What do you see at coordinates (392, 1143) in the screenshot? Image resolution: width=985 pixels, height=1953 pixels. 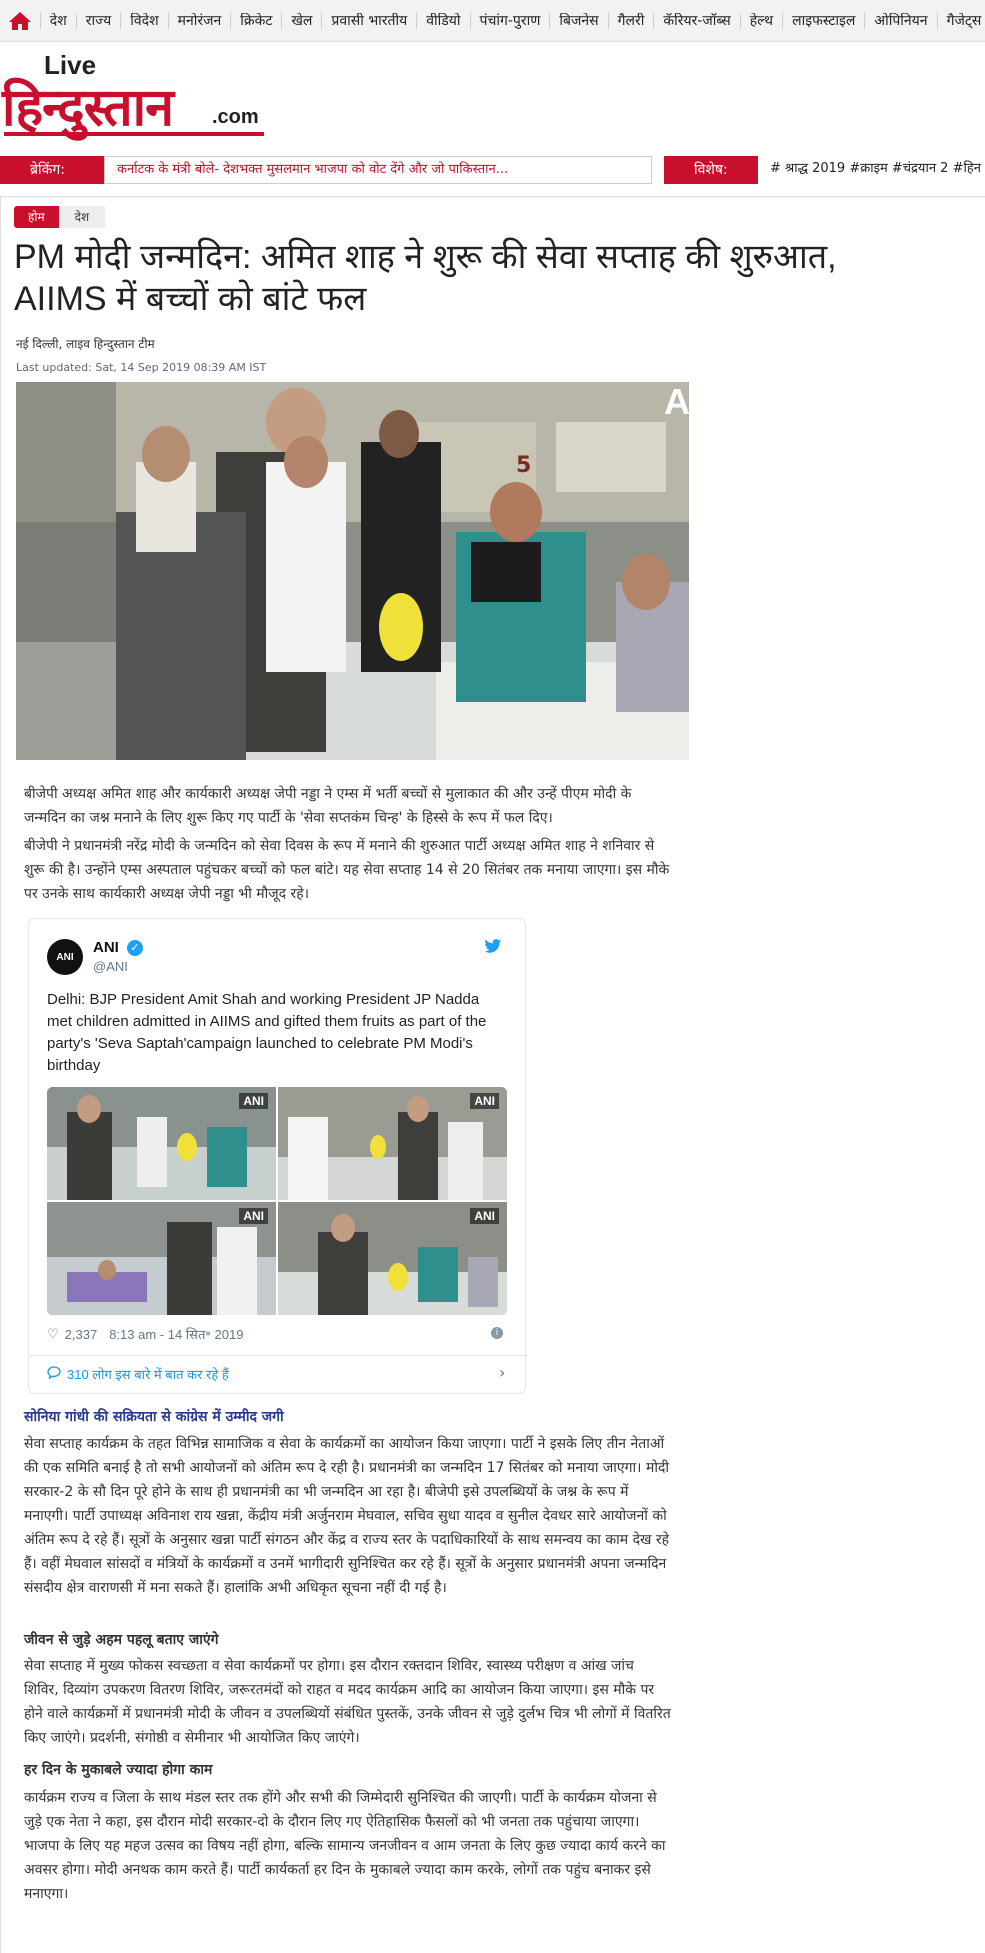 I see `tweet-image-2: ANI` at bounding box center [392, 1143].